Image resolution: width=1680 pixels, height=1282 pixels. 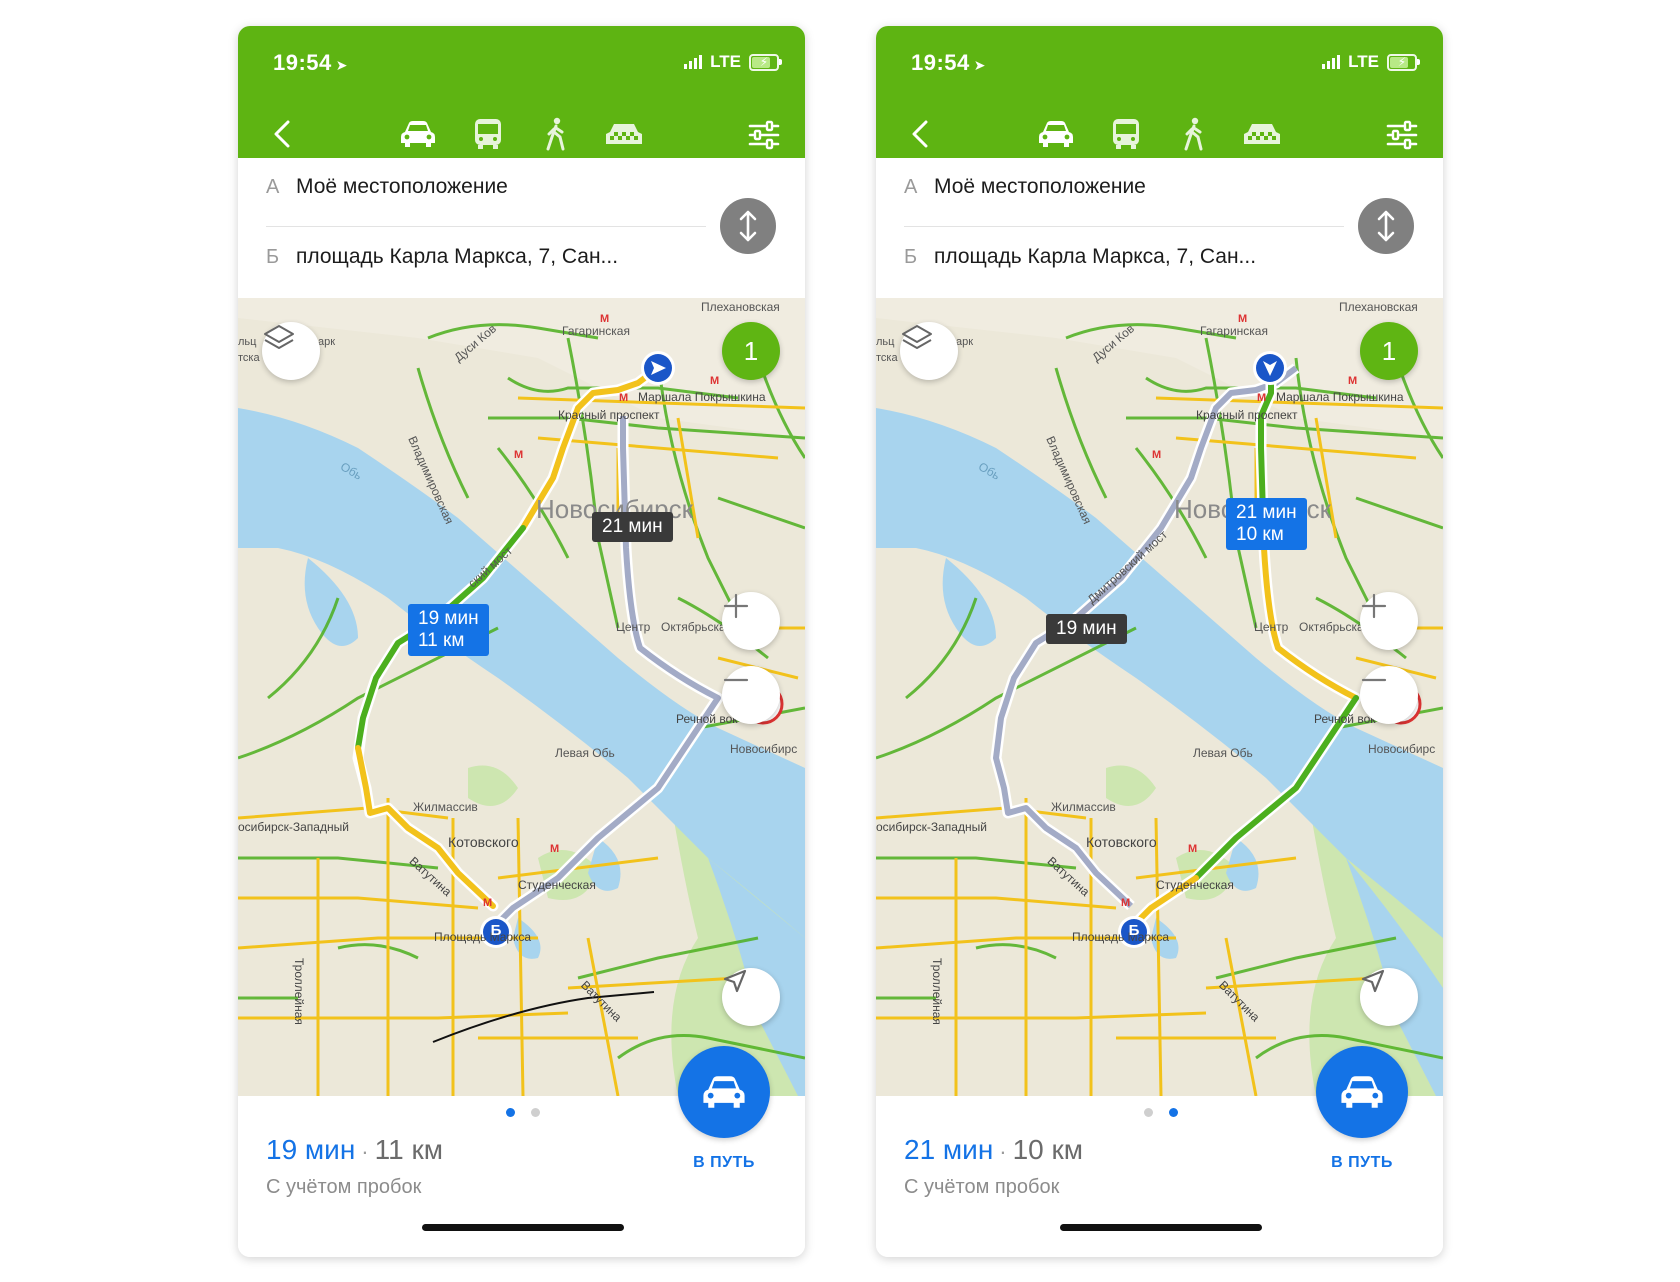 What do you see at coordinates (693, 62) in the screenshot?
I see `signal-icon` at bounding box center [693, 62].